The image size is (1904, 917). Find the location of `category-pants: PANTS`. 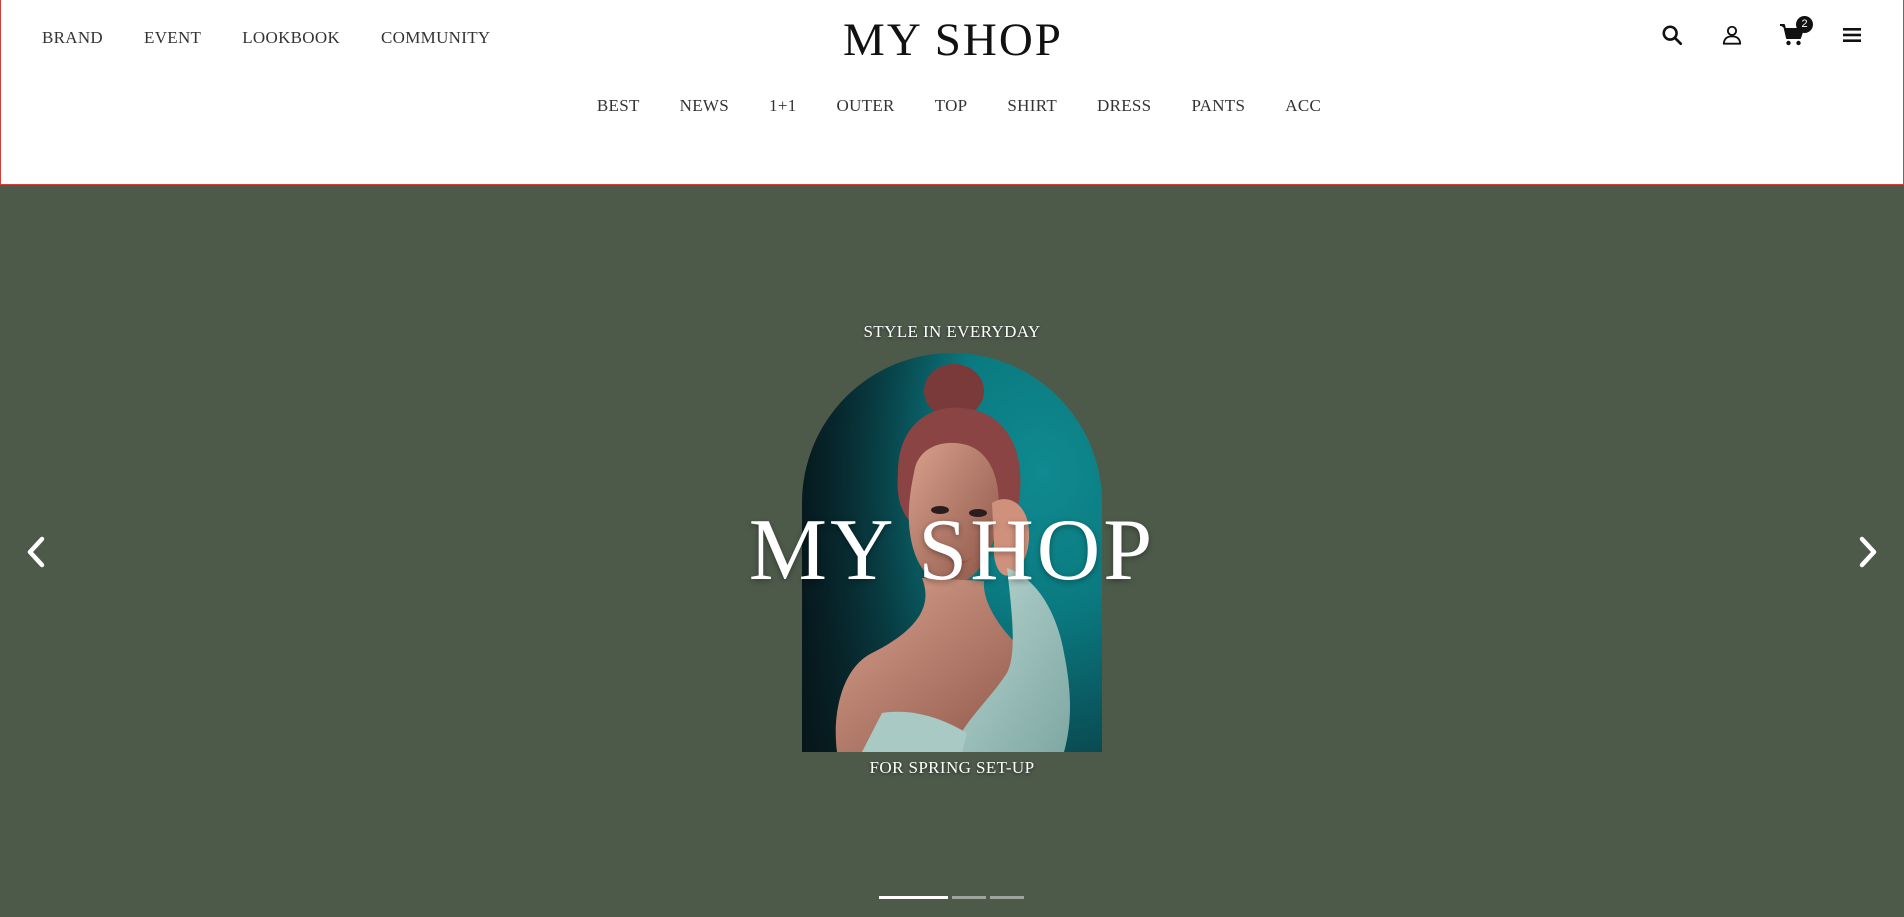

category-pants: PANTS is located at coordinates (1218, 106).